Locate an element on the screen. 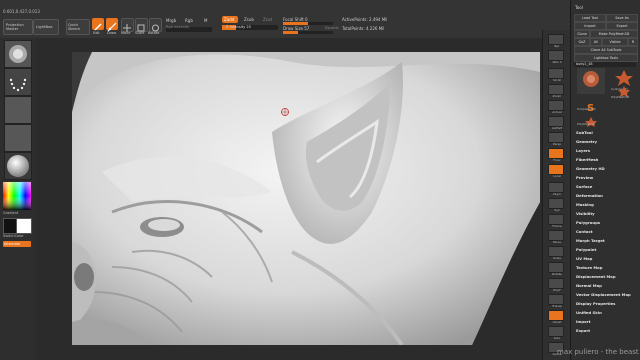 Image resolution: width=640 pixels, height=360 pixels. edit-label: Edit is located at coordinates (96, 33).